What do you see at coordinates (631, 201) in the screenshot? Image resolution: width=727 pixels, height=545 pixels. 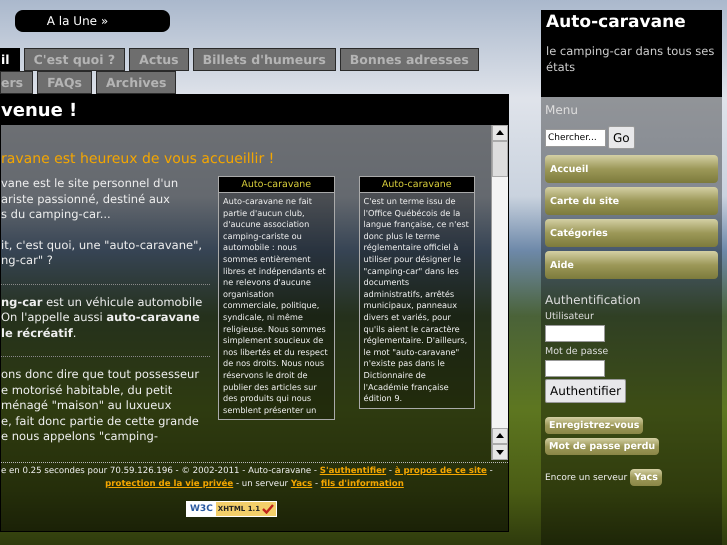 I see `menu-item: Carte du site` at bounding box center [631, 201].